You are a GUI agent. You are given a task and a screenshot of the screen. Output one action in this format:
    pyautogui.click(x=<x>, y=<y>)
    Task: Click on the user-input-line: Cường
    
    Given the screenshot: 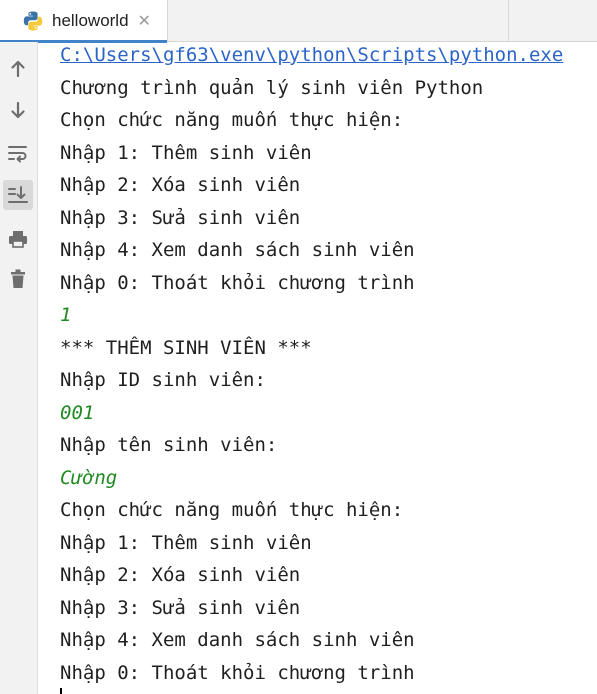 What is the action you would take?
    pyautogui.click(x=89, y=477)
    